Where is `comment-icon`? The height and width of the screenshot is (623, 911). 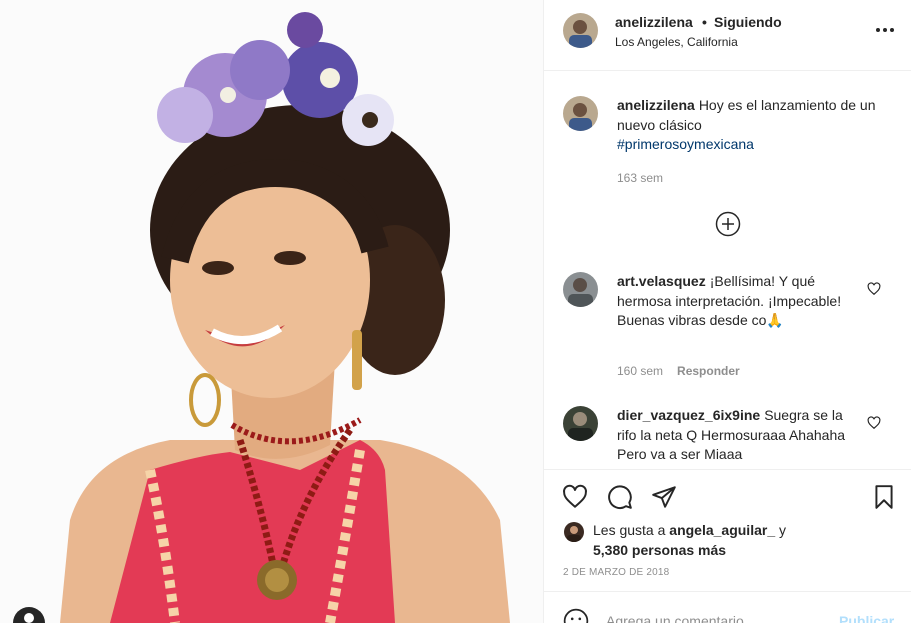
comment-icon is located at coordinates (620, 497).